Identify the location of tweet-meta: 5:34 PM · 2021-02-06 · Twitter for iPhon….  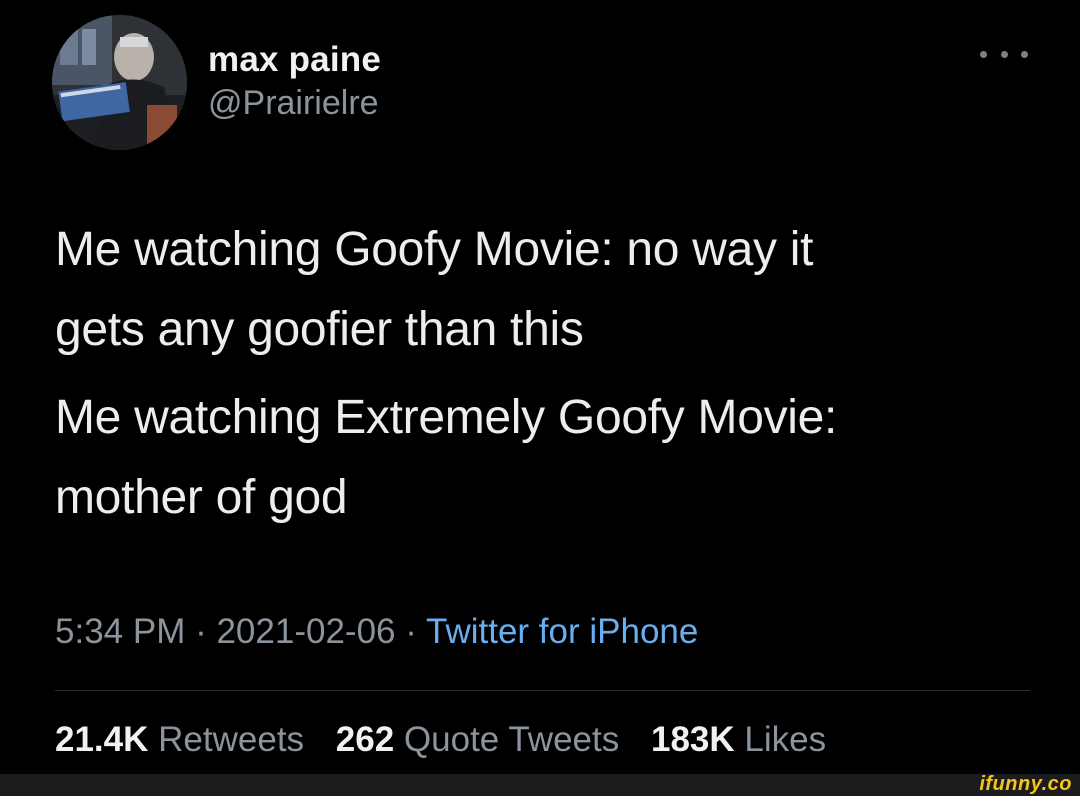
(376, 632).